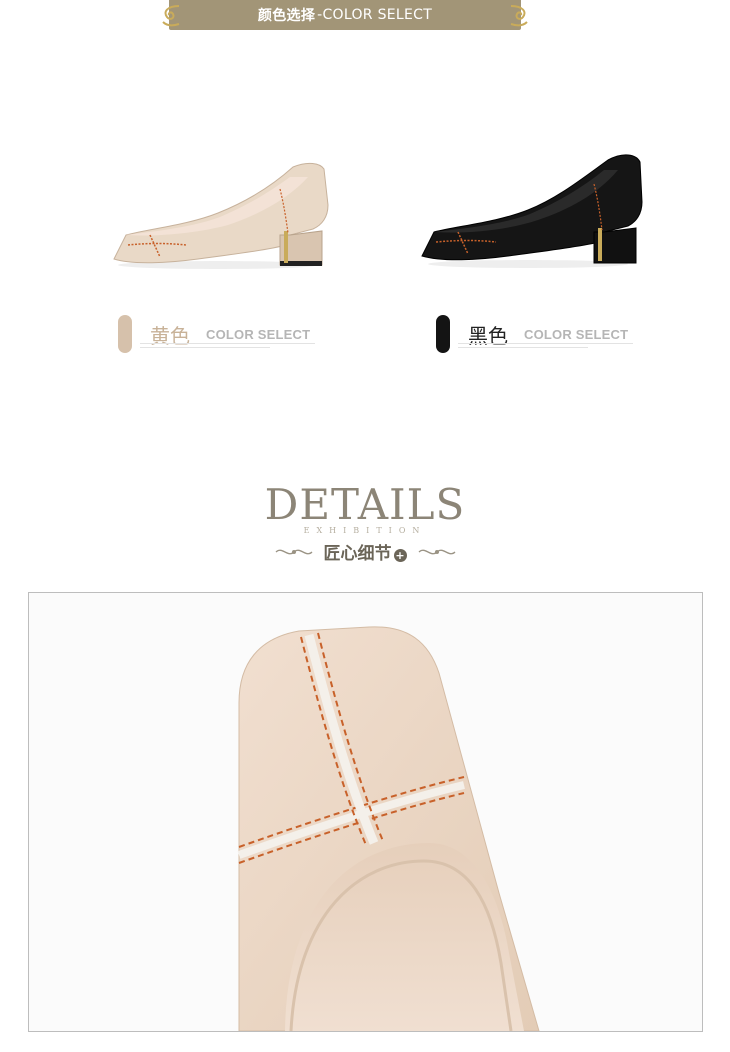 The image size is (730, 1052). Describe the element at coordinates (365, 530) in the screenshot. I see `details-subheading: EXHIBITION` at that location.